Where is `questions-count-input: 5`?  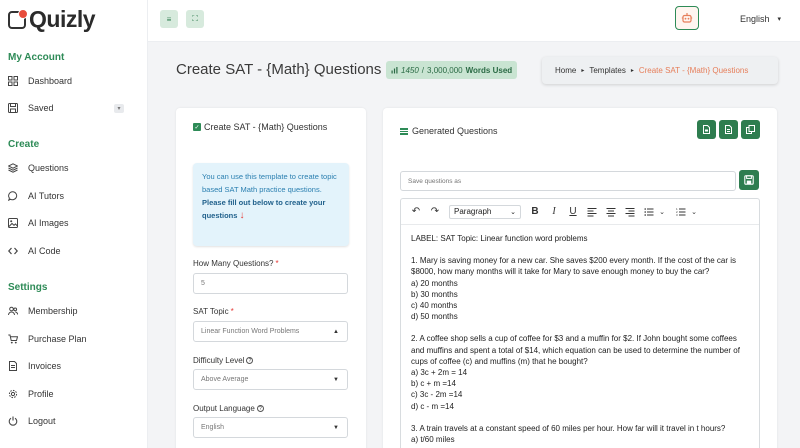 questions-count-input: 5 is located at coordinates (270, 283).